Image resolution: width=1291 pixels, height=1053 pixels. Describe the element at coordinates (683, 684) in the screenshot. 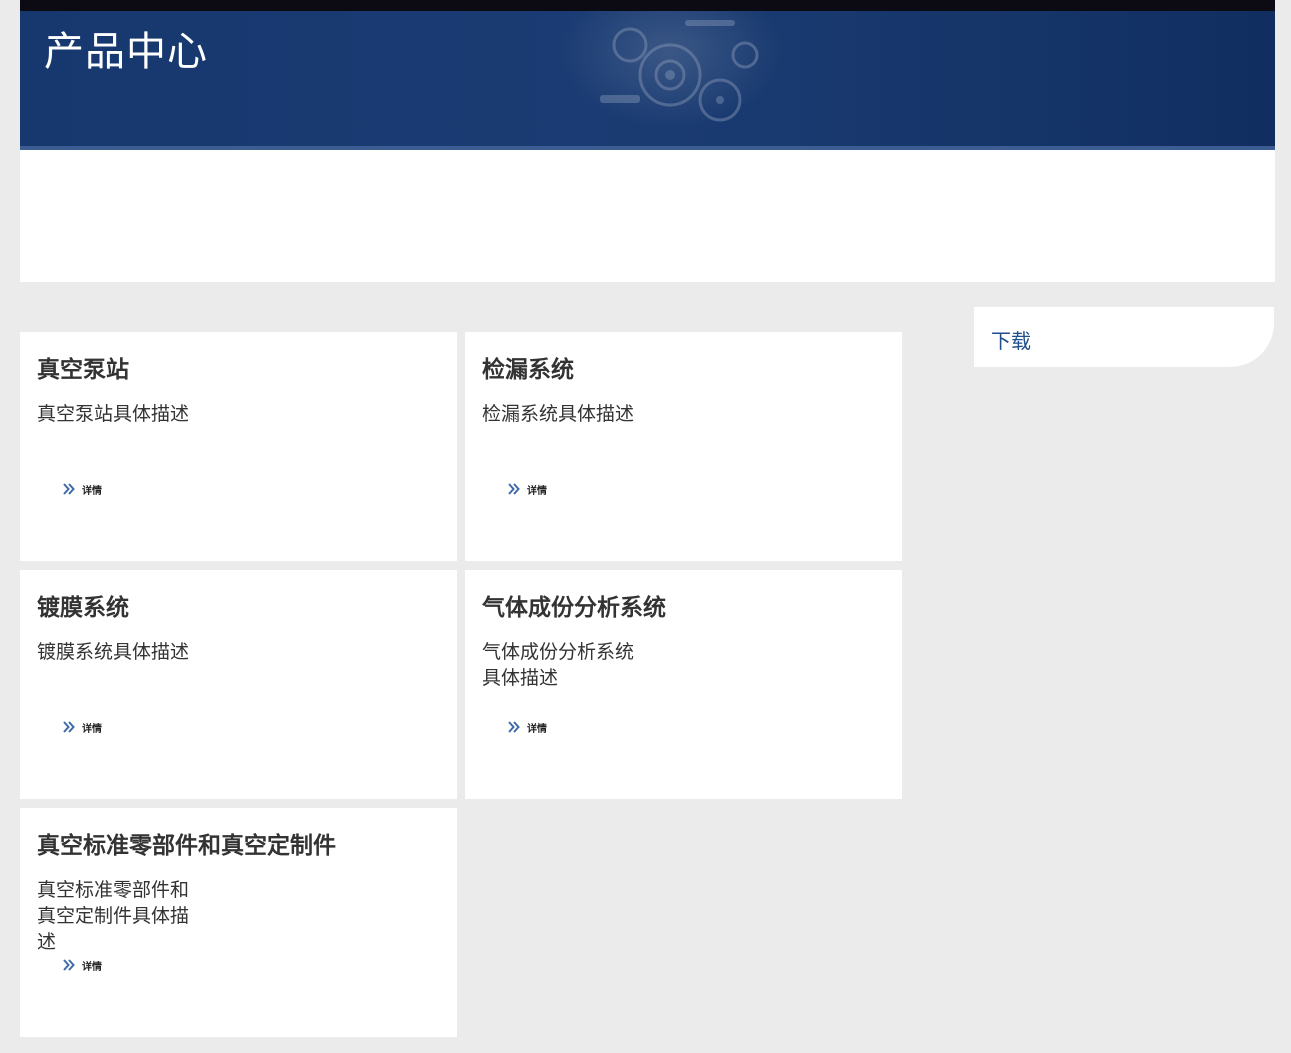

I see `product-card-gas-analysis: 气体成份分析系统 气体成份分析系统具体描述 详情` at that location.